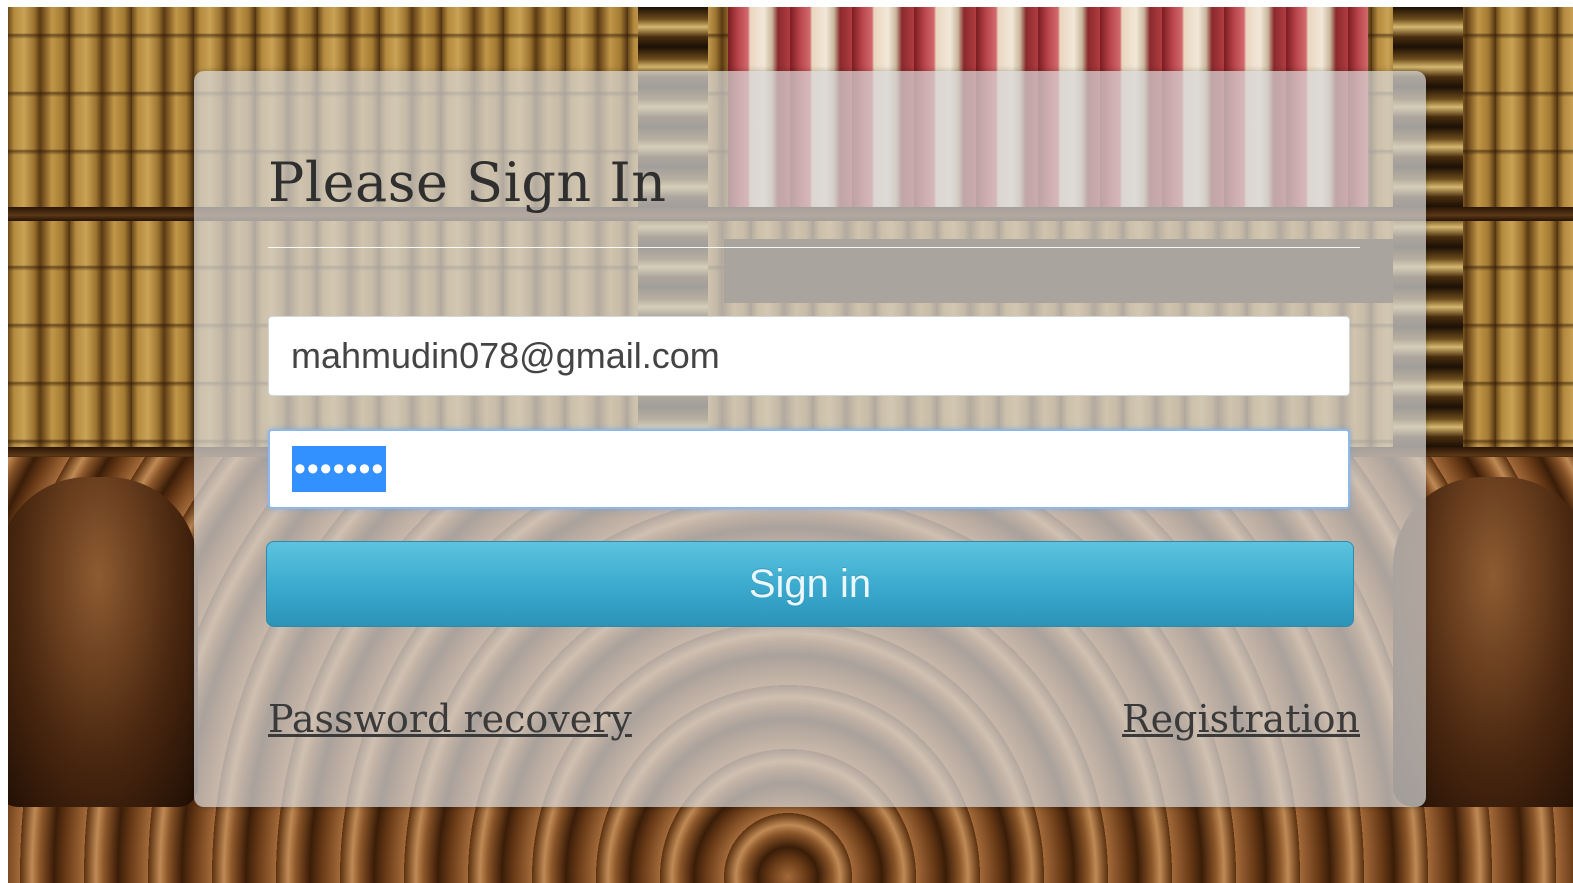 This screenshot has height=883, width=1573. What do you see at coordinates (814, 247) in the screenshot?
I see `title-divider` at bounding box center [814, 247].